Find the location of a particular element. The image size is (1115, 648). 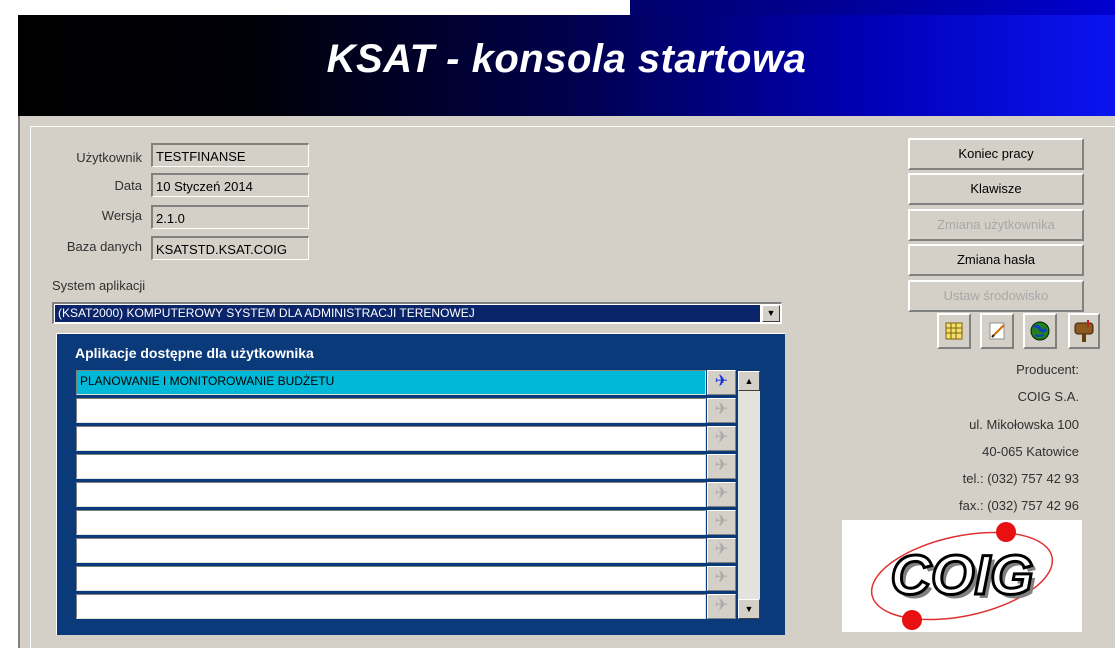

calendar-icon is located at coordinates (954, 331).